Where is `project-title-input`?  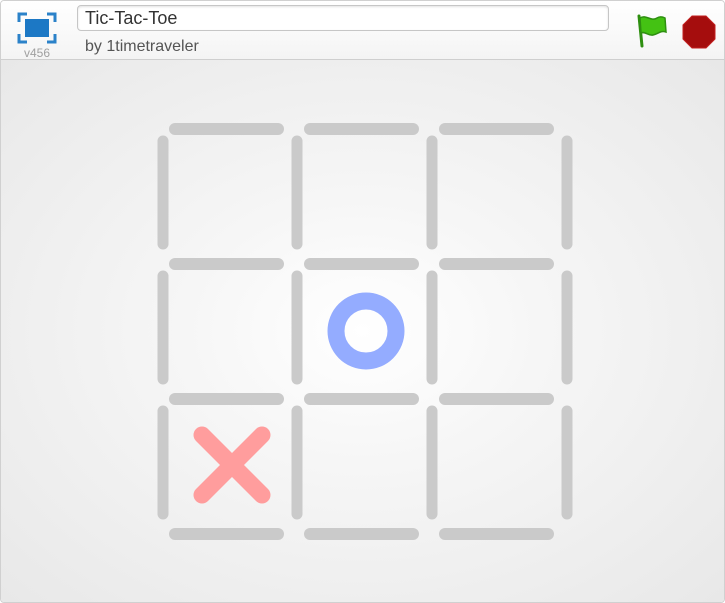
project-title-input is located at coordinates (343, 18).